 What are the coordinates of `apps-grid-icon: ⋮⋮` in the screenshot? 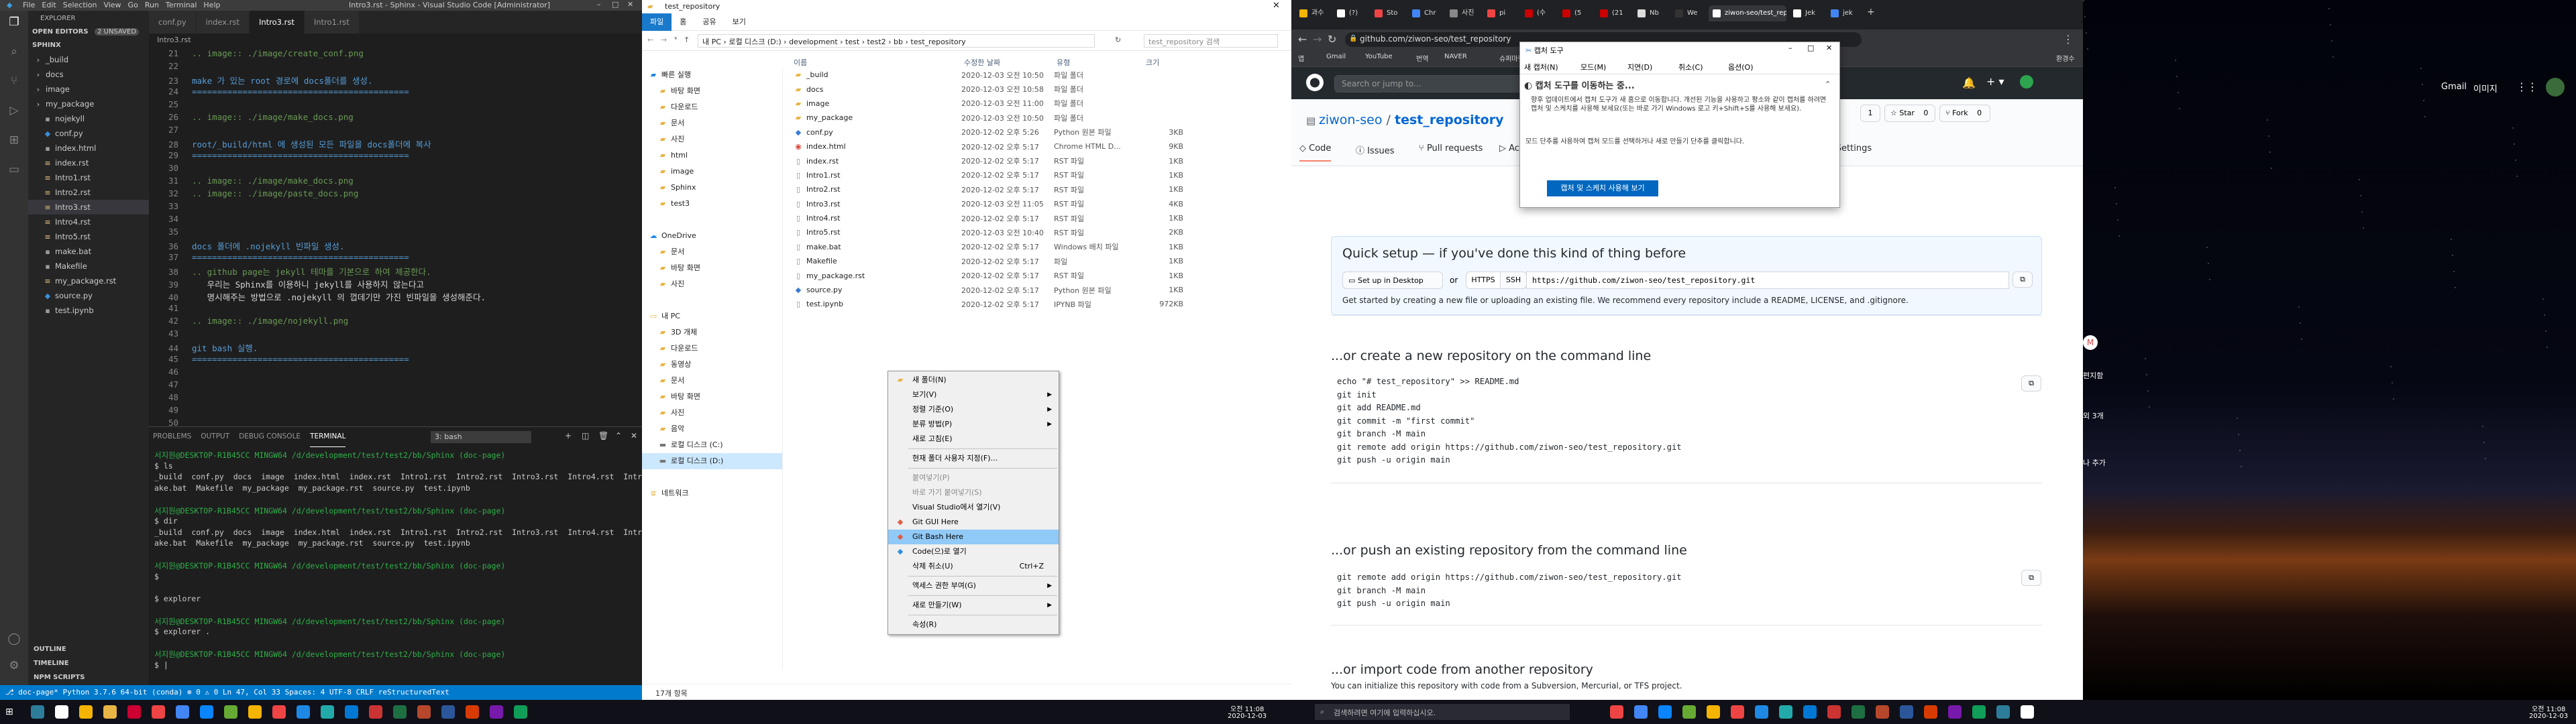 It's located at (2527, 86).